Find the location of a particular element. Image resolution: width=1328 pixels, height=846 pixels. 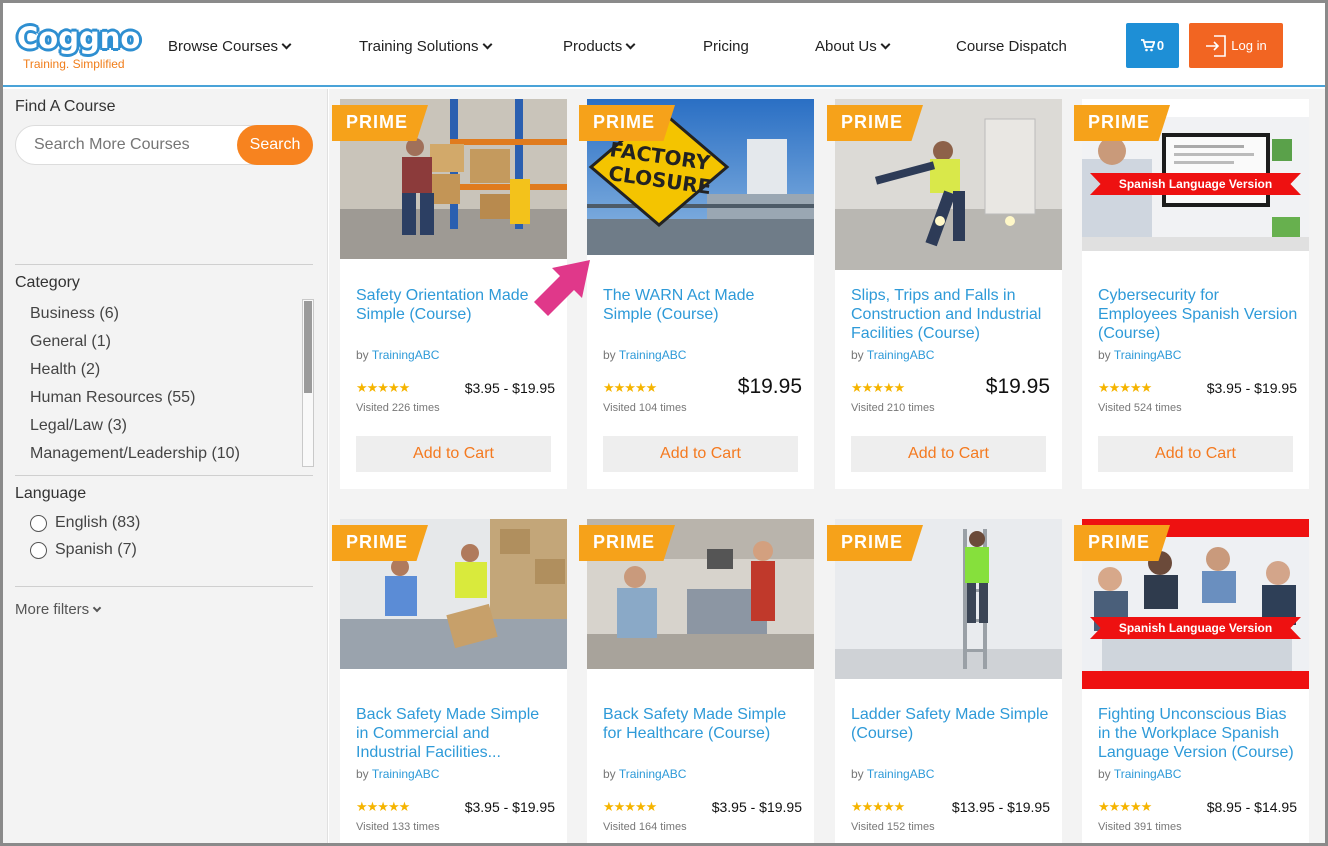

course-title: The WARN Act Made Simple (Course) is located at coordinates (703, 305).